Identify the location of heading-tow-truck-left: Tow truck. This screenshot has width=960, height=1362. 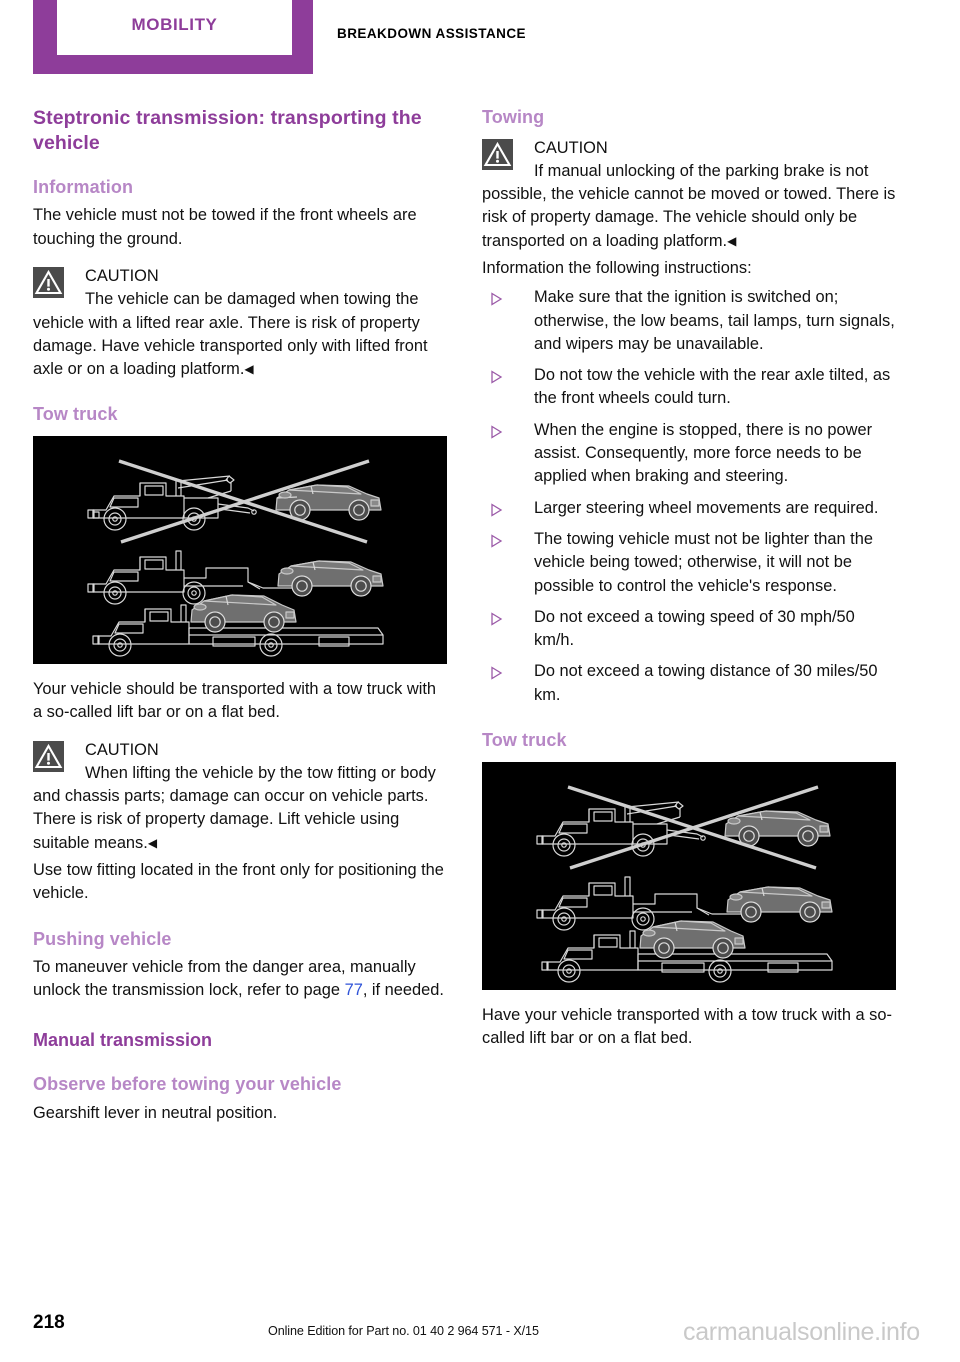
(75, 414).